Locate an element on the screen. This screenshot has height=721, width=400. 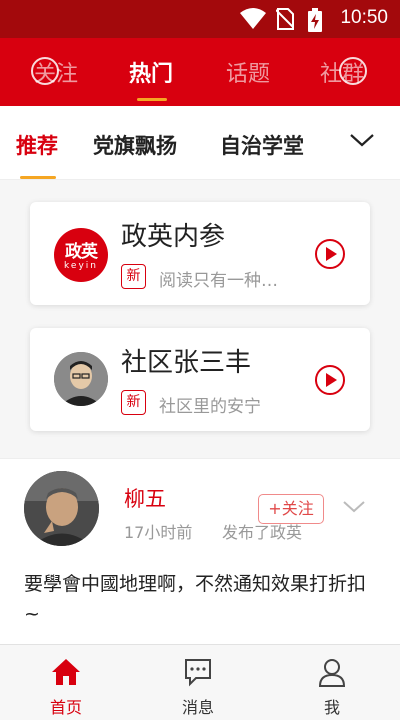
zhengying-logo: 政英 keyin is located at coordinates (81, 255).